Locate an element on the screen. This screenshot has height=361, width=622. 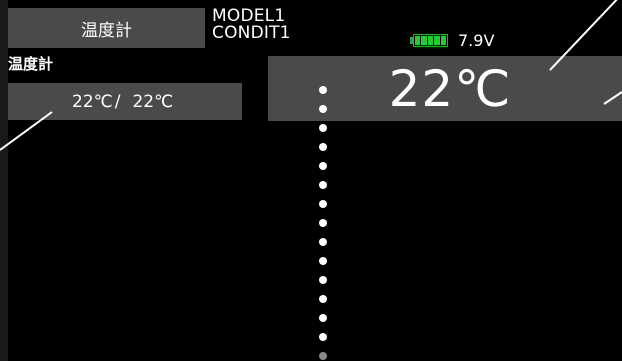
battery-voltage: 7.9V is located at coordinates (476, 40).